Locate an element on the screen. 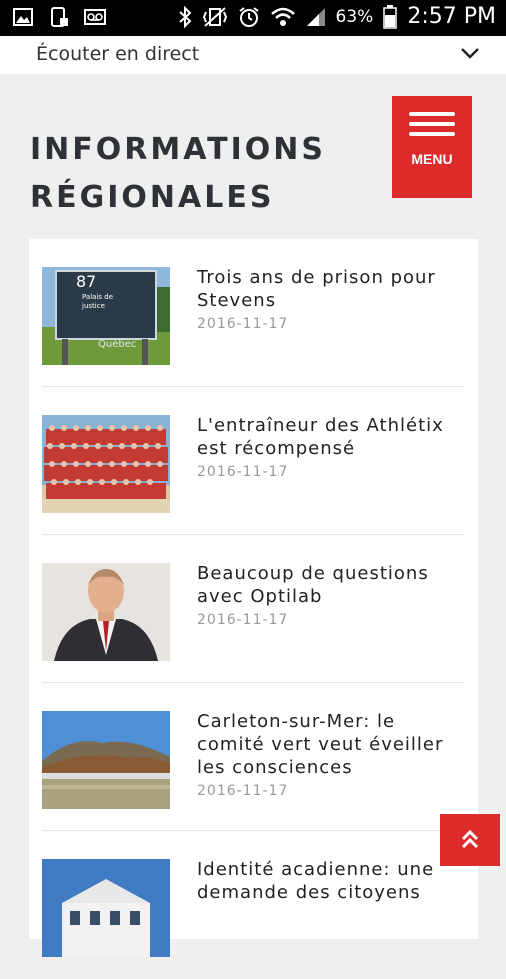 This screenshot has height=979, width=506. status-bar: 63% 2:57 PM is located at coordinates (253, 18).